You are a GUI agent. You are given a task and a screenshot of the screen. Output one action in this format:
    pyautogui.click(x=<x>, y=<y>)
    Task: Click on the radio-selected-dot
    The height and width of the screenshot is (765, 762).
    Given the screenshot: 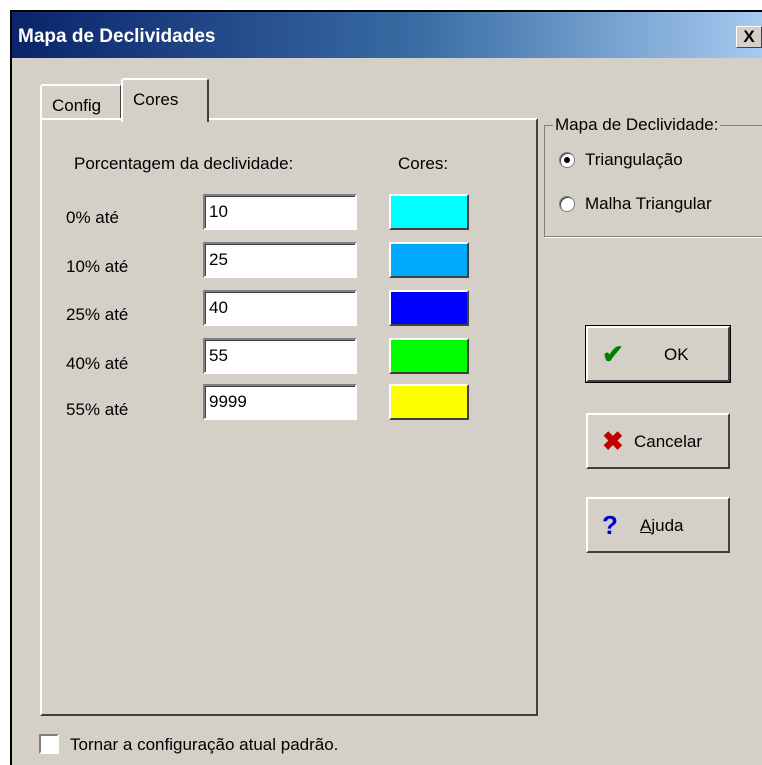 What is the action you would take?
    pyautogui.click(x=567, y=160)
    